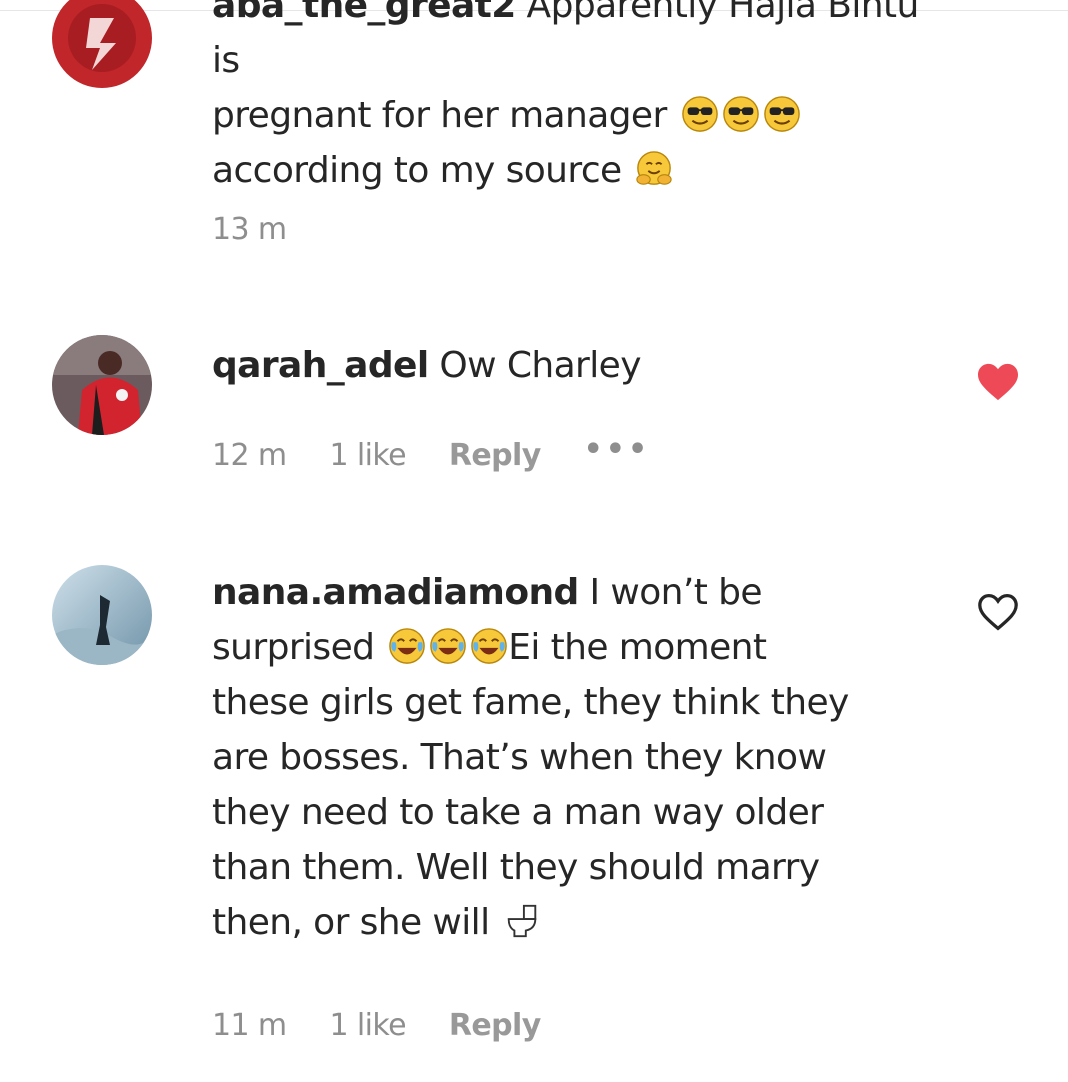 This screenshot has height=1082, width=1068. I want to click on comment-username: qarah_adel, so click(320, 365).